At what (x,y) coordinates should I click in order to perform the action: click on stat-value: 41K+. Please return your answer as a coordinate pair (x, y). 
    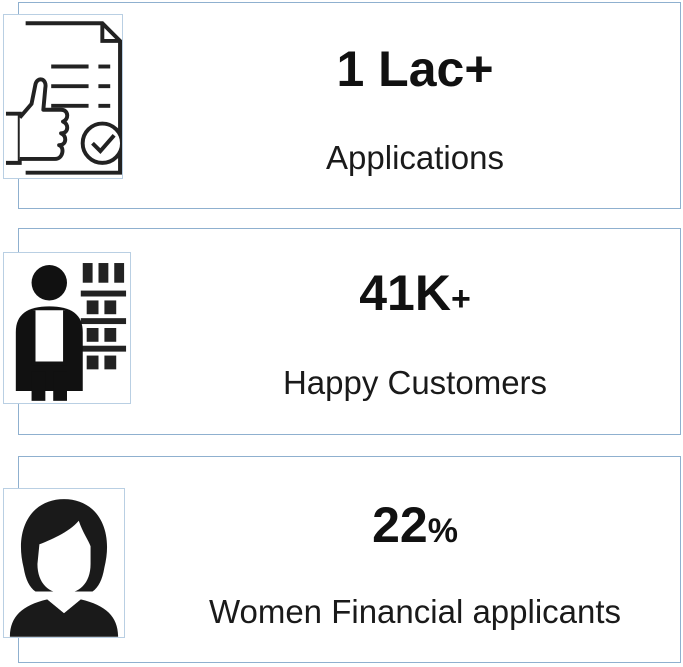
    Looking at the image, I should click on (415, 296).